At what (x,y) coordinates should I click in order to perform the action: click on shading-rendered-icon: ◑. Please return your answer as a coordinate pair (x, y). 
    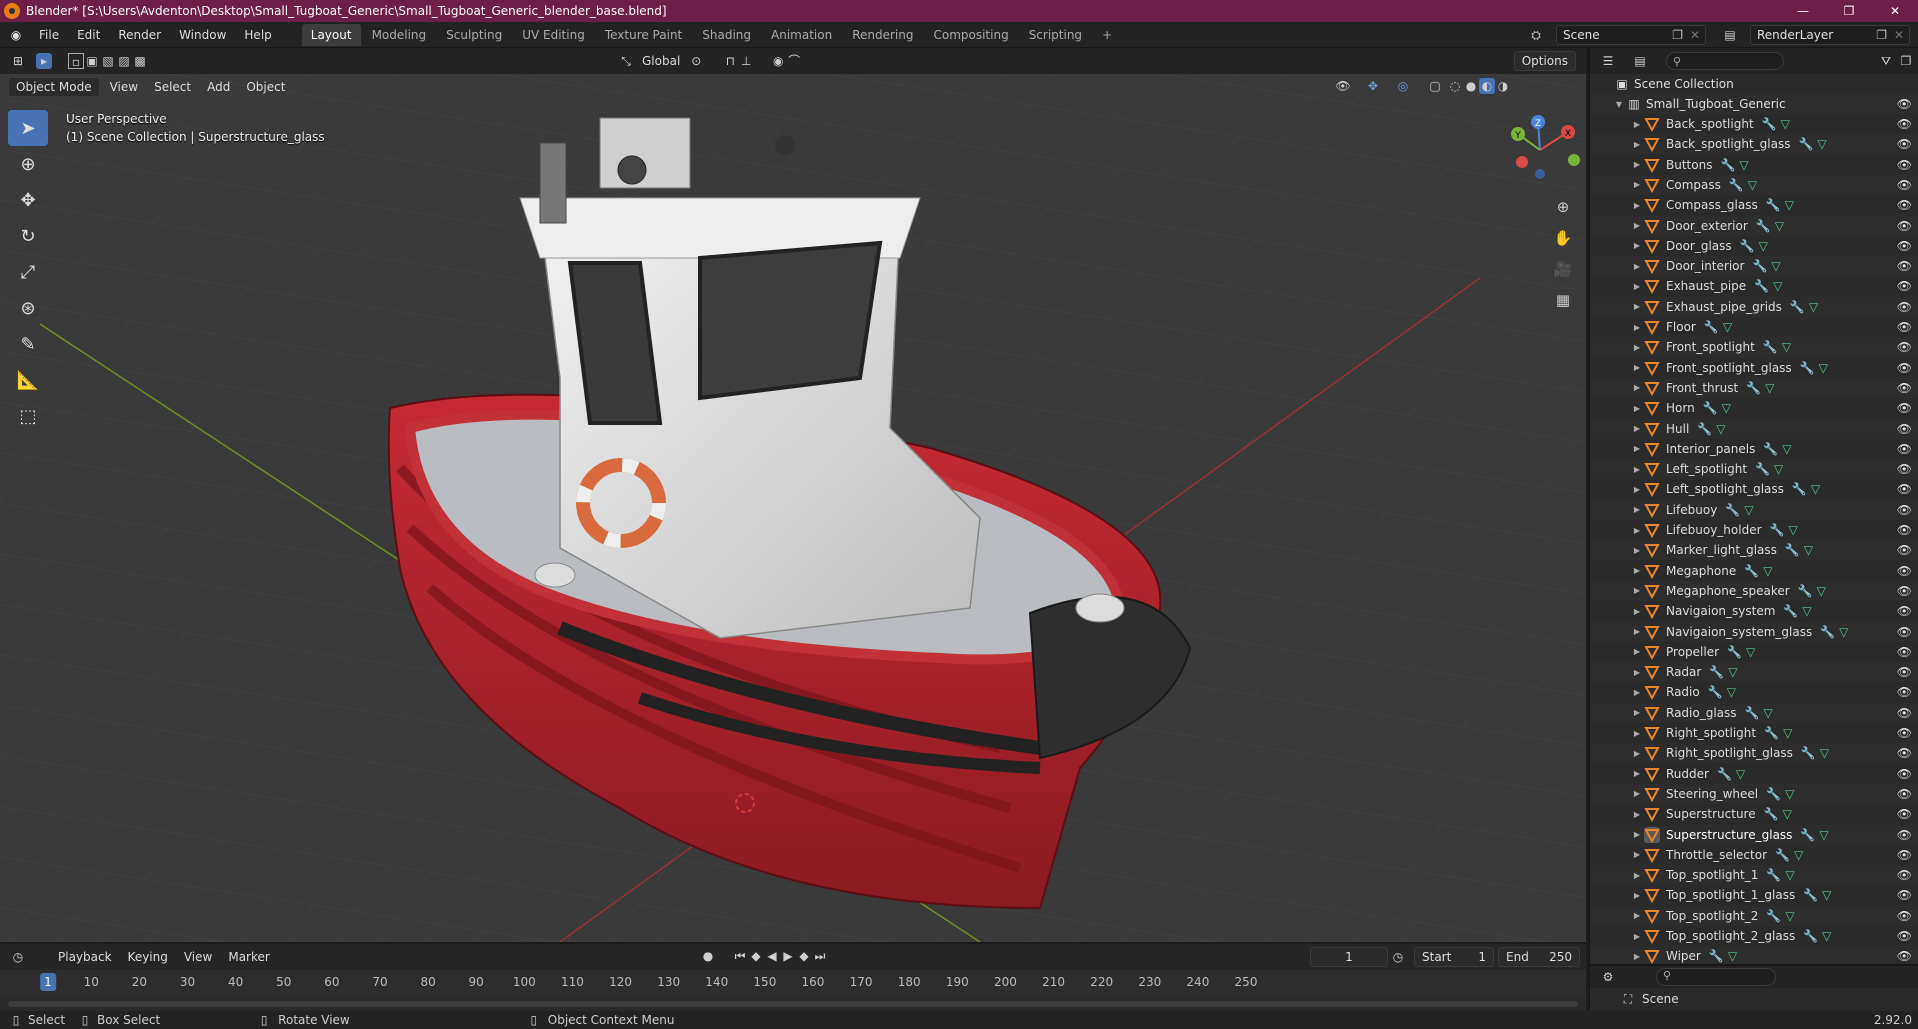
    Looking at the image, I should click on (1503, 86).